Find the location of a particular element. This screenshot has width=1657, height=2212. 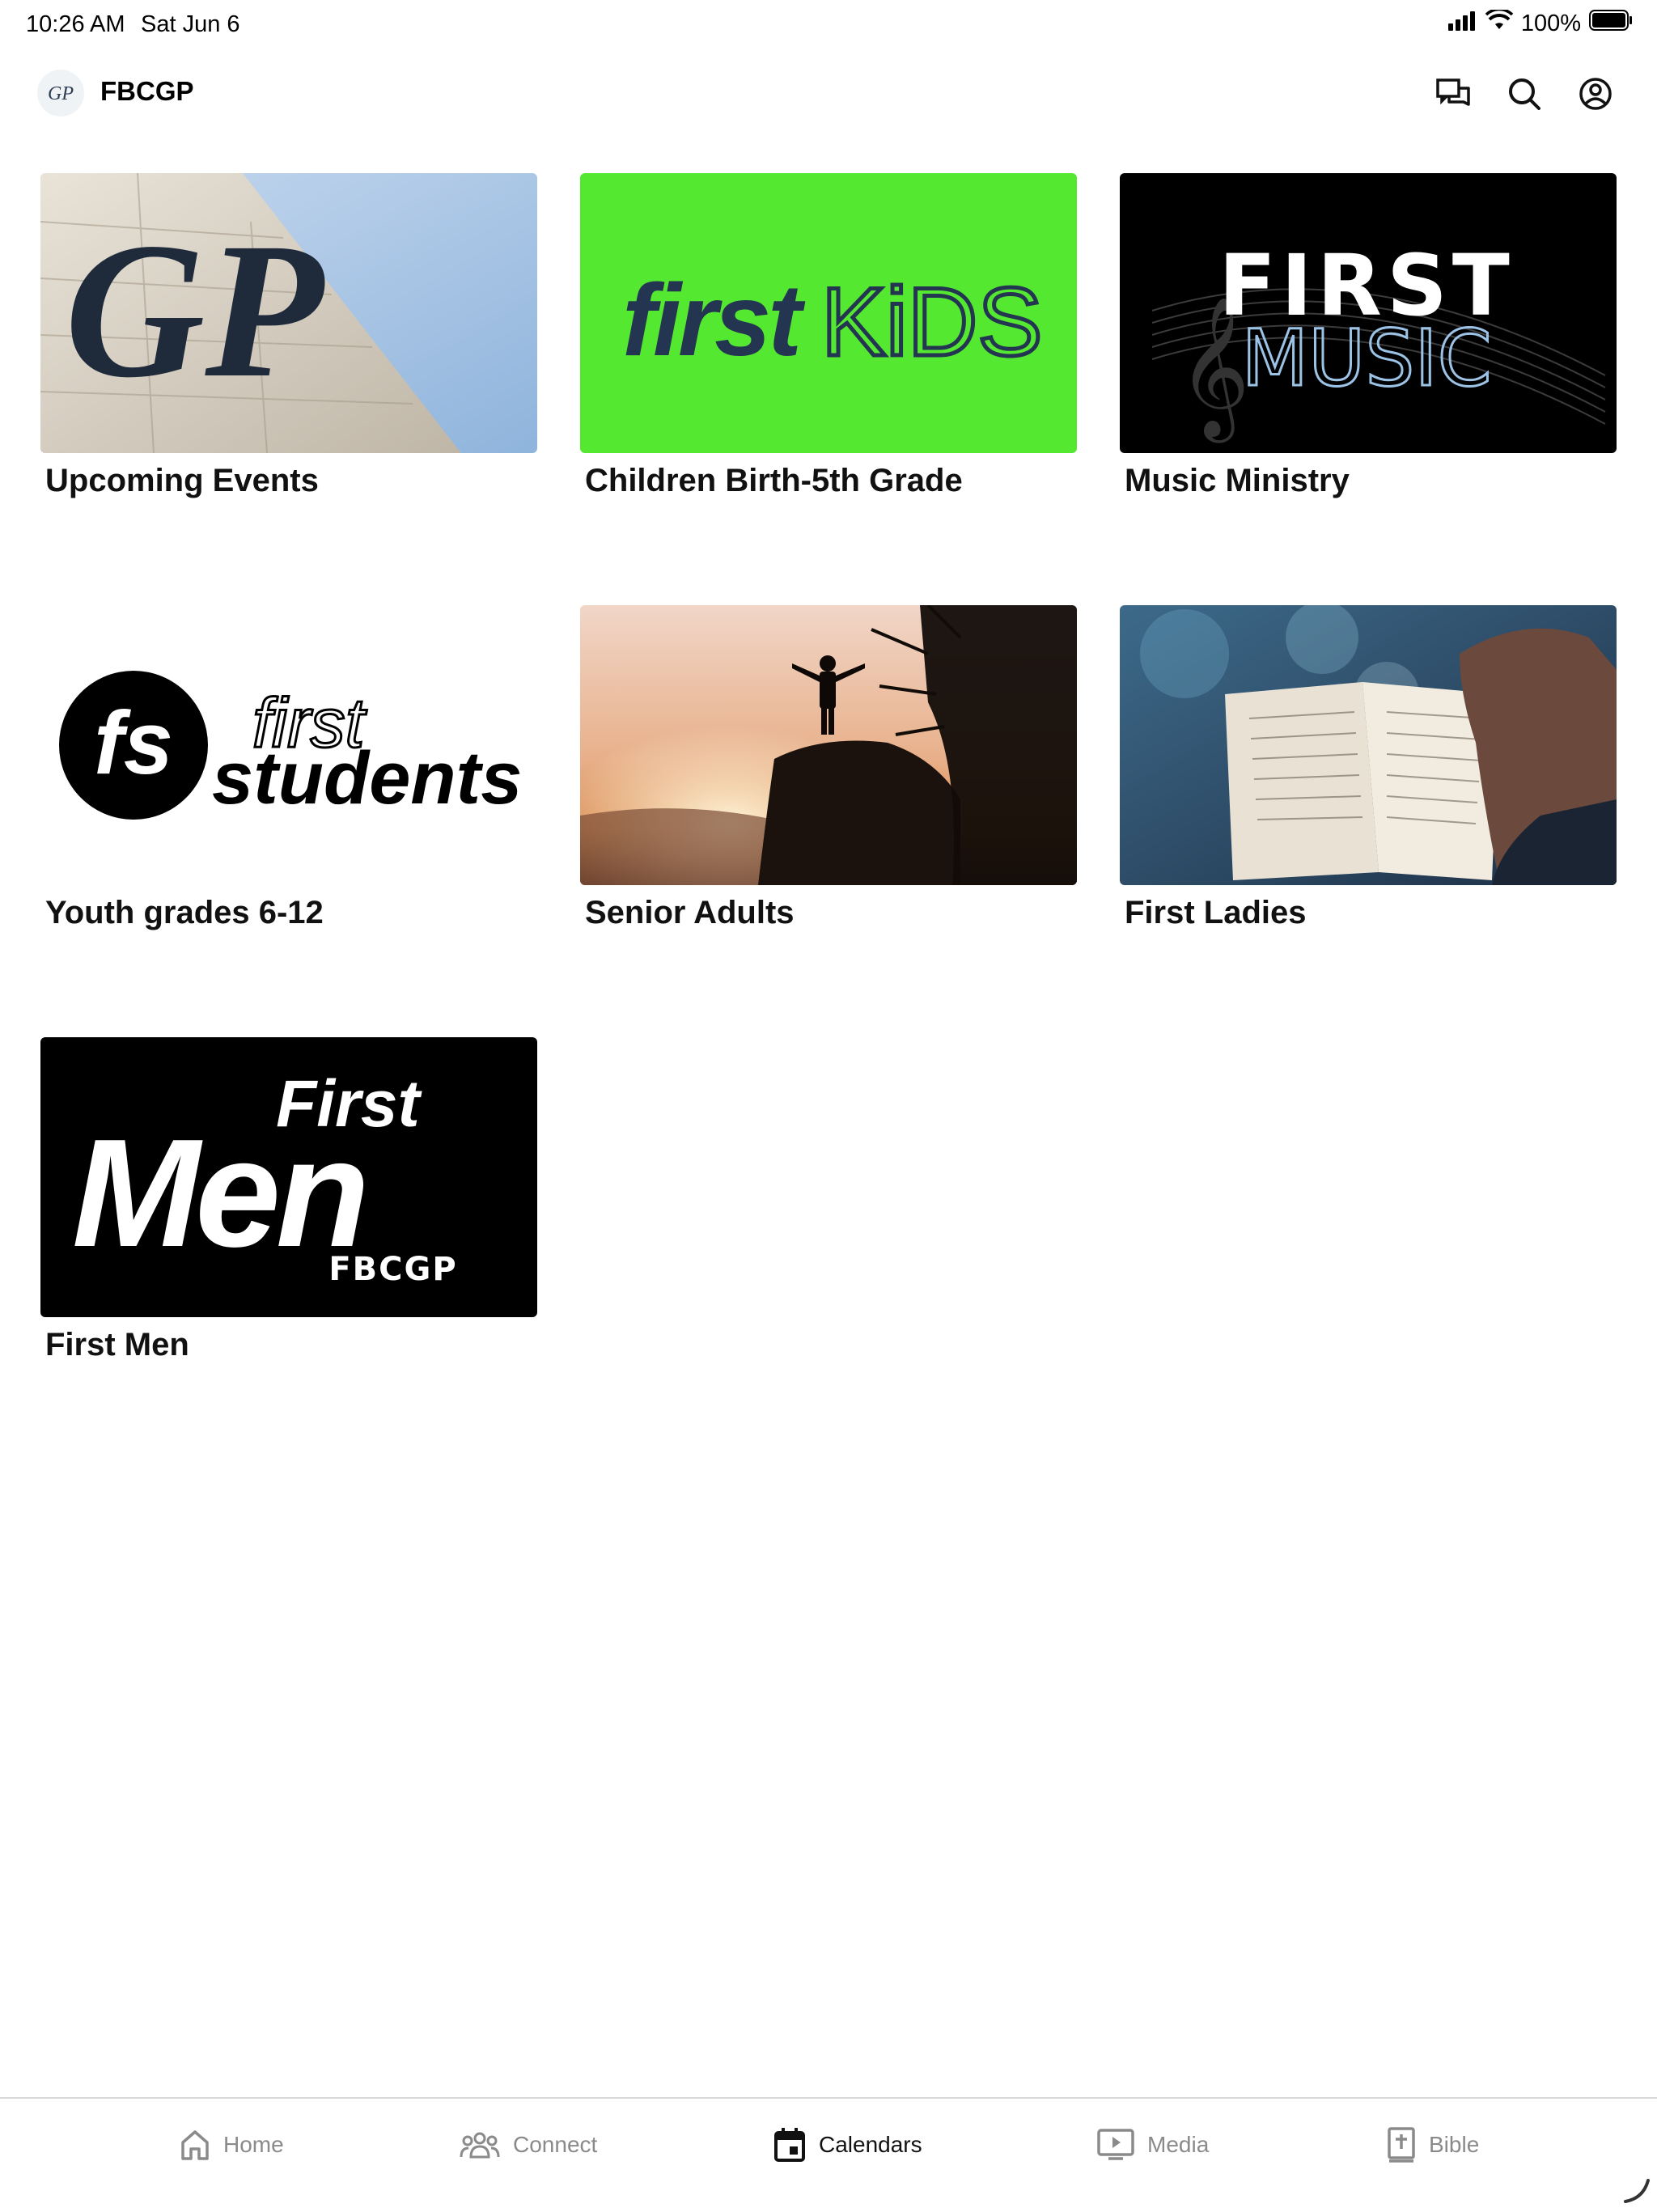

card-image: first KiDS is located at coordinates (828, 313).